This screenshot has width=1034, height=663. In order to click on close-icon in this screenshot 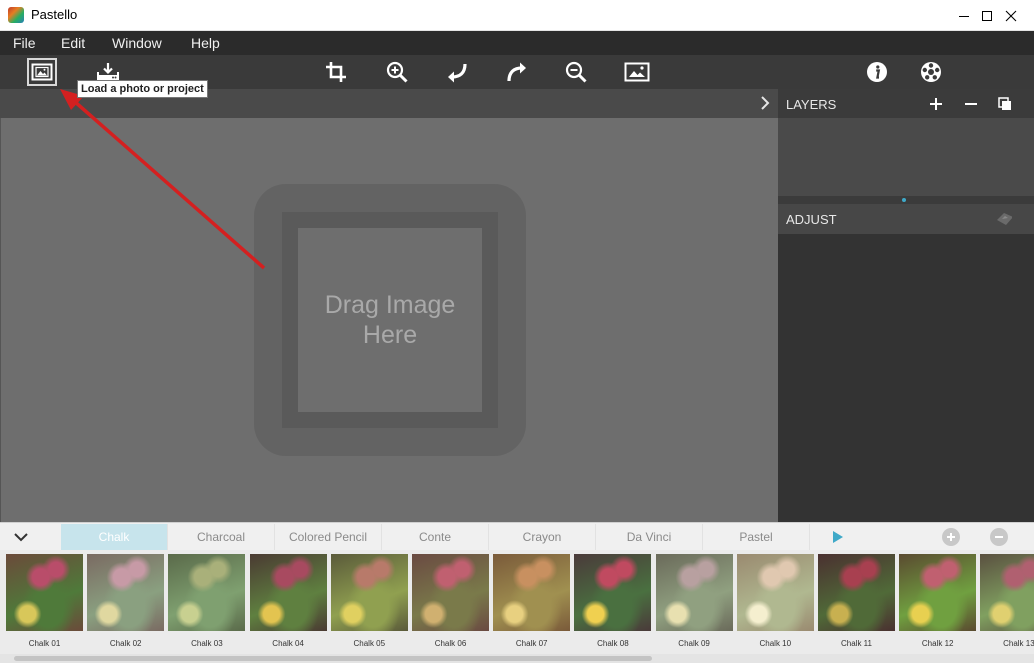, I will do `click(1011, 15)`.